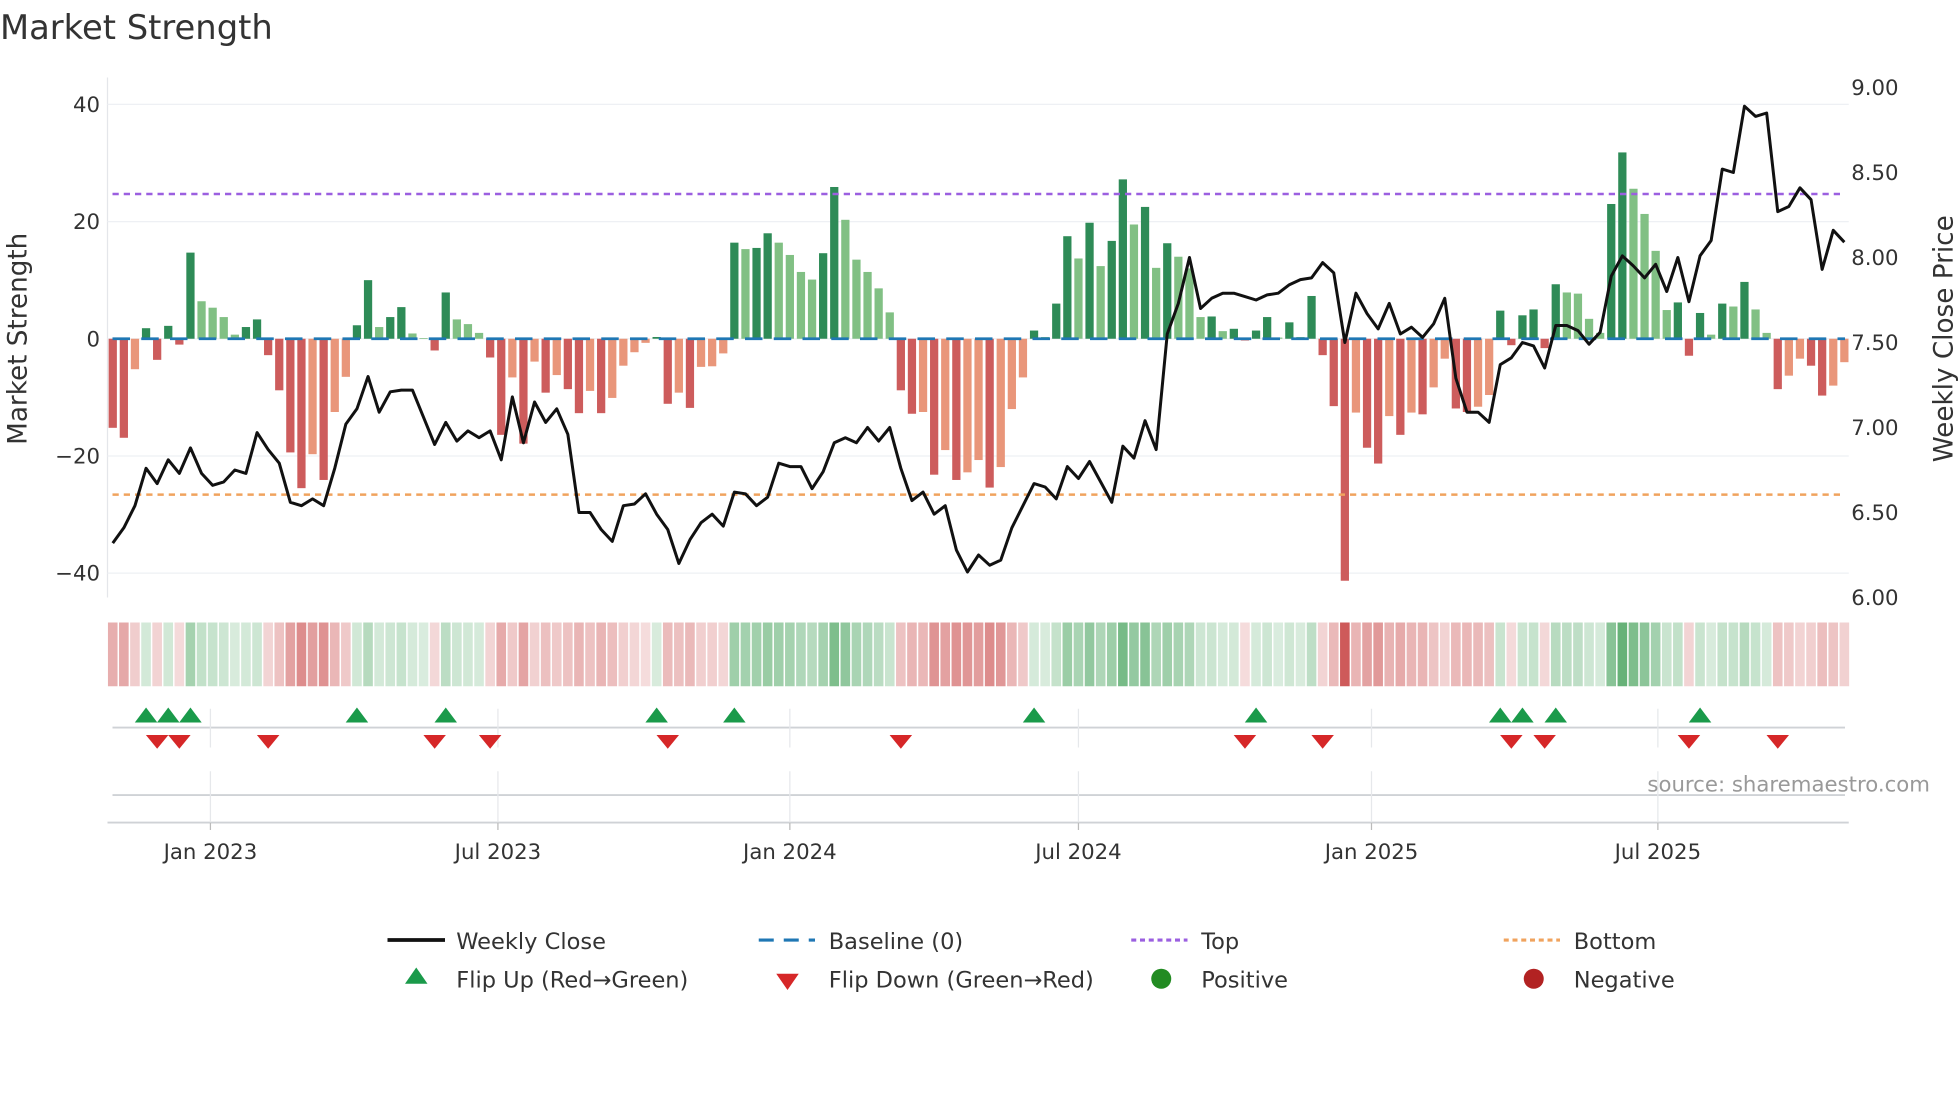  I want to click on legend-positive: Positive, so click(1244, 981).